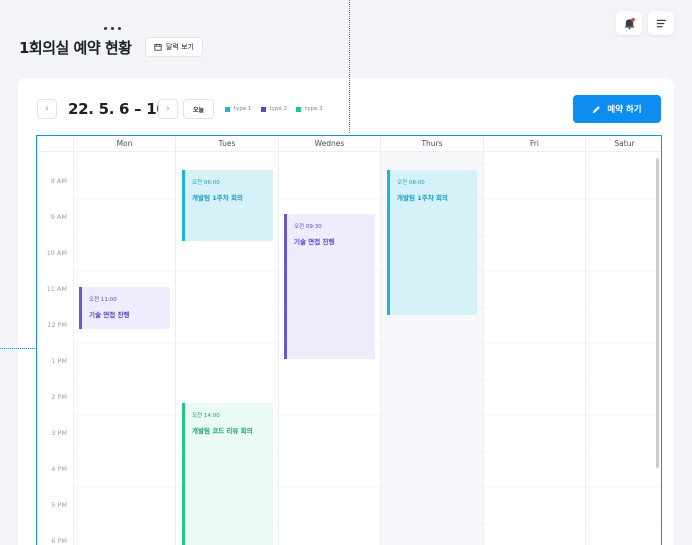 The height and width of the screenshot is (545, 692). Describe the element at coordinates (431, 144) in the screenshot. I see `day-header: Thurs` at that location.